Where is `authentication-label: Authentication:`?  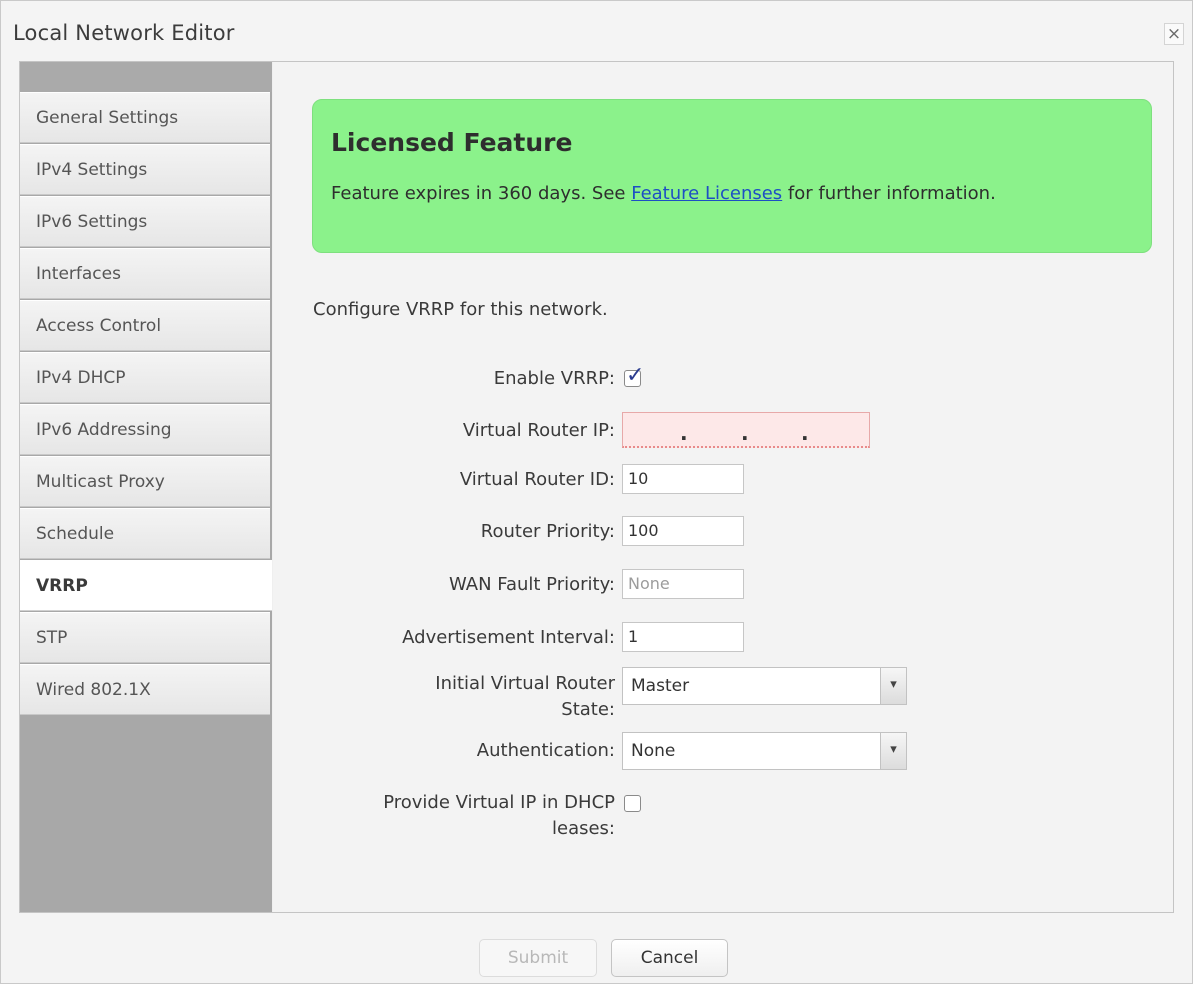 authentication-label: Authentication: is located at coordinates (545, 750).